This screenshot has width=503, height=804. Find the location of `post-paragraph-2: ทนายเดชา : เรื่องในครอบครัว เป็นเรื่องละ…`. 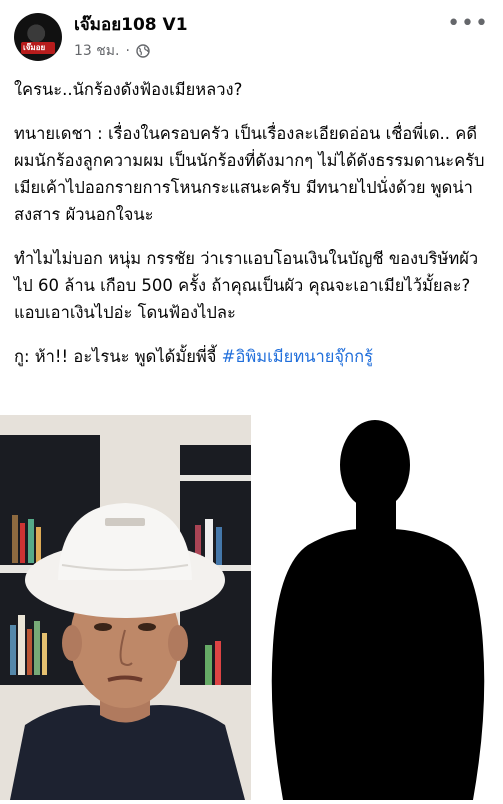

post-paragraph-2: ทนายเดชา : เรื่องในครอบครัว เป็นเรื่องละ… is located at coordinates (252, 174).